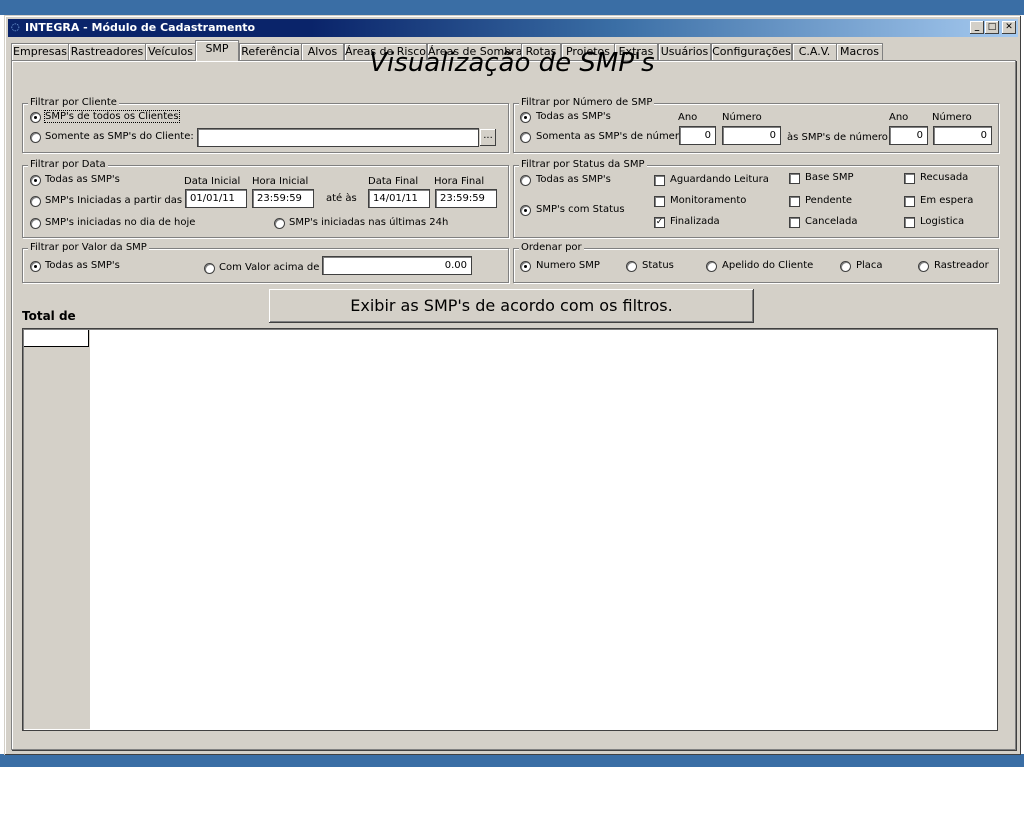  What do you see at coordinates (658, 265) in the screenshot?
I see `label-ordenar-status: Status` at bounding box center [658, 265].